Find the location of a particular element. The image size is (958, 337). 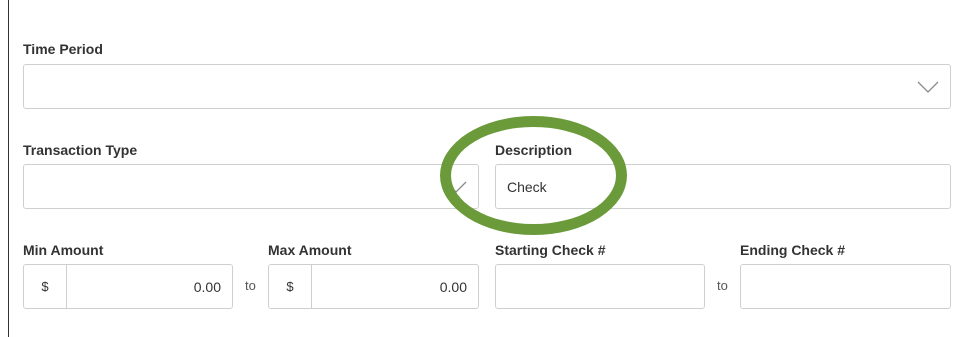

transaction-type-select is located at coordinates (251, 186).